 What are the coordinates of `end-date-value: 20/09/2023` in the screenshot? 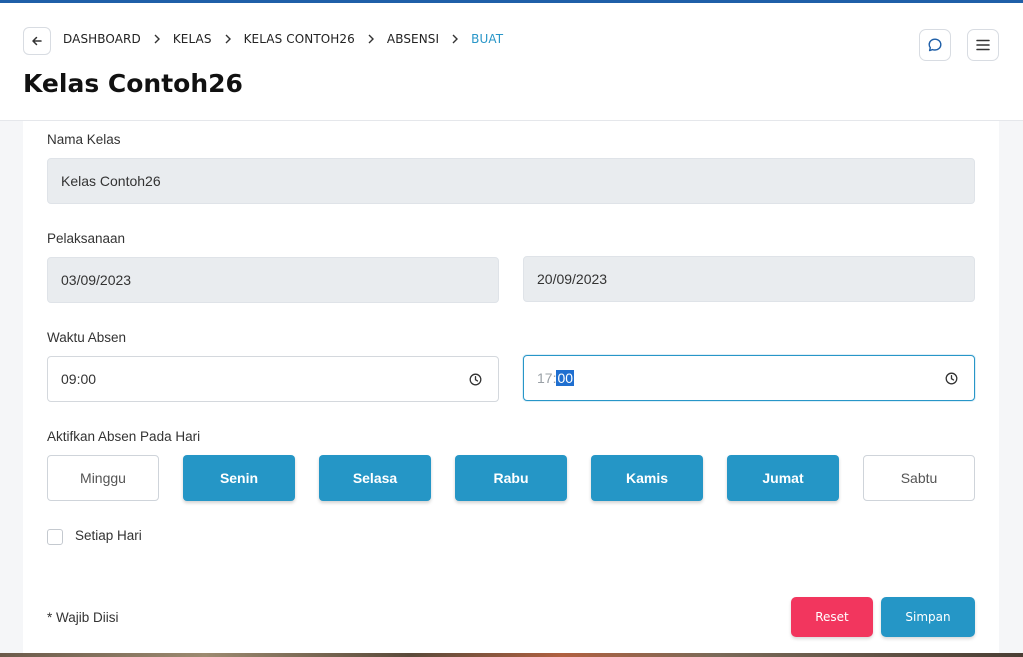 It's located at (572, 279).